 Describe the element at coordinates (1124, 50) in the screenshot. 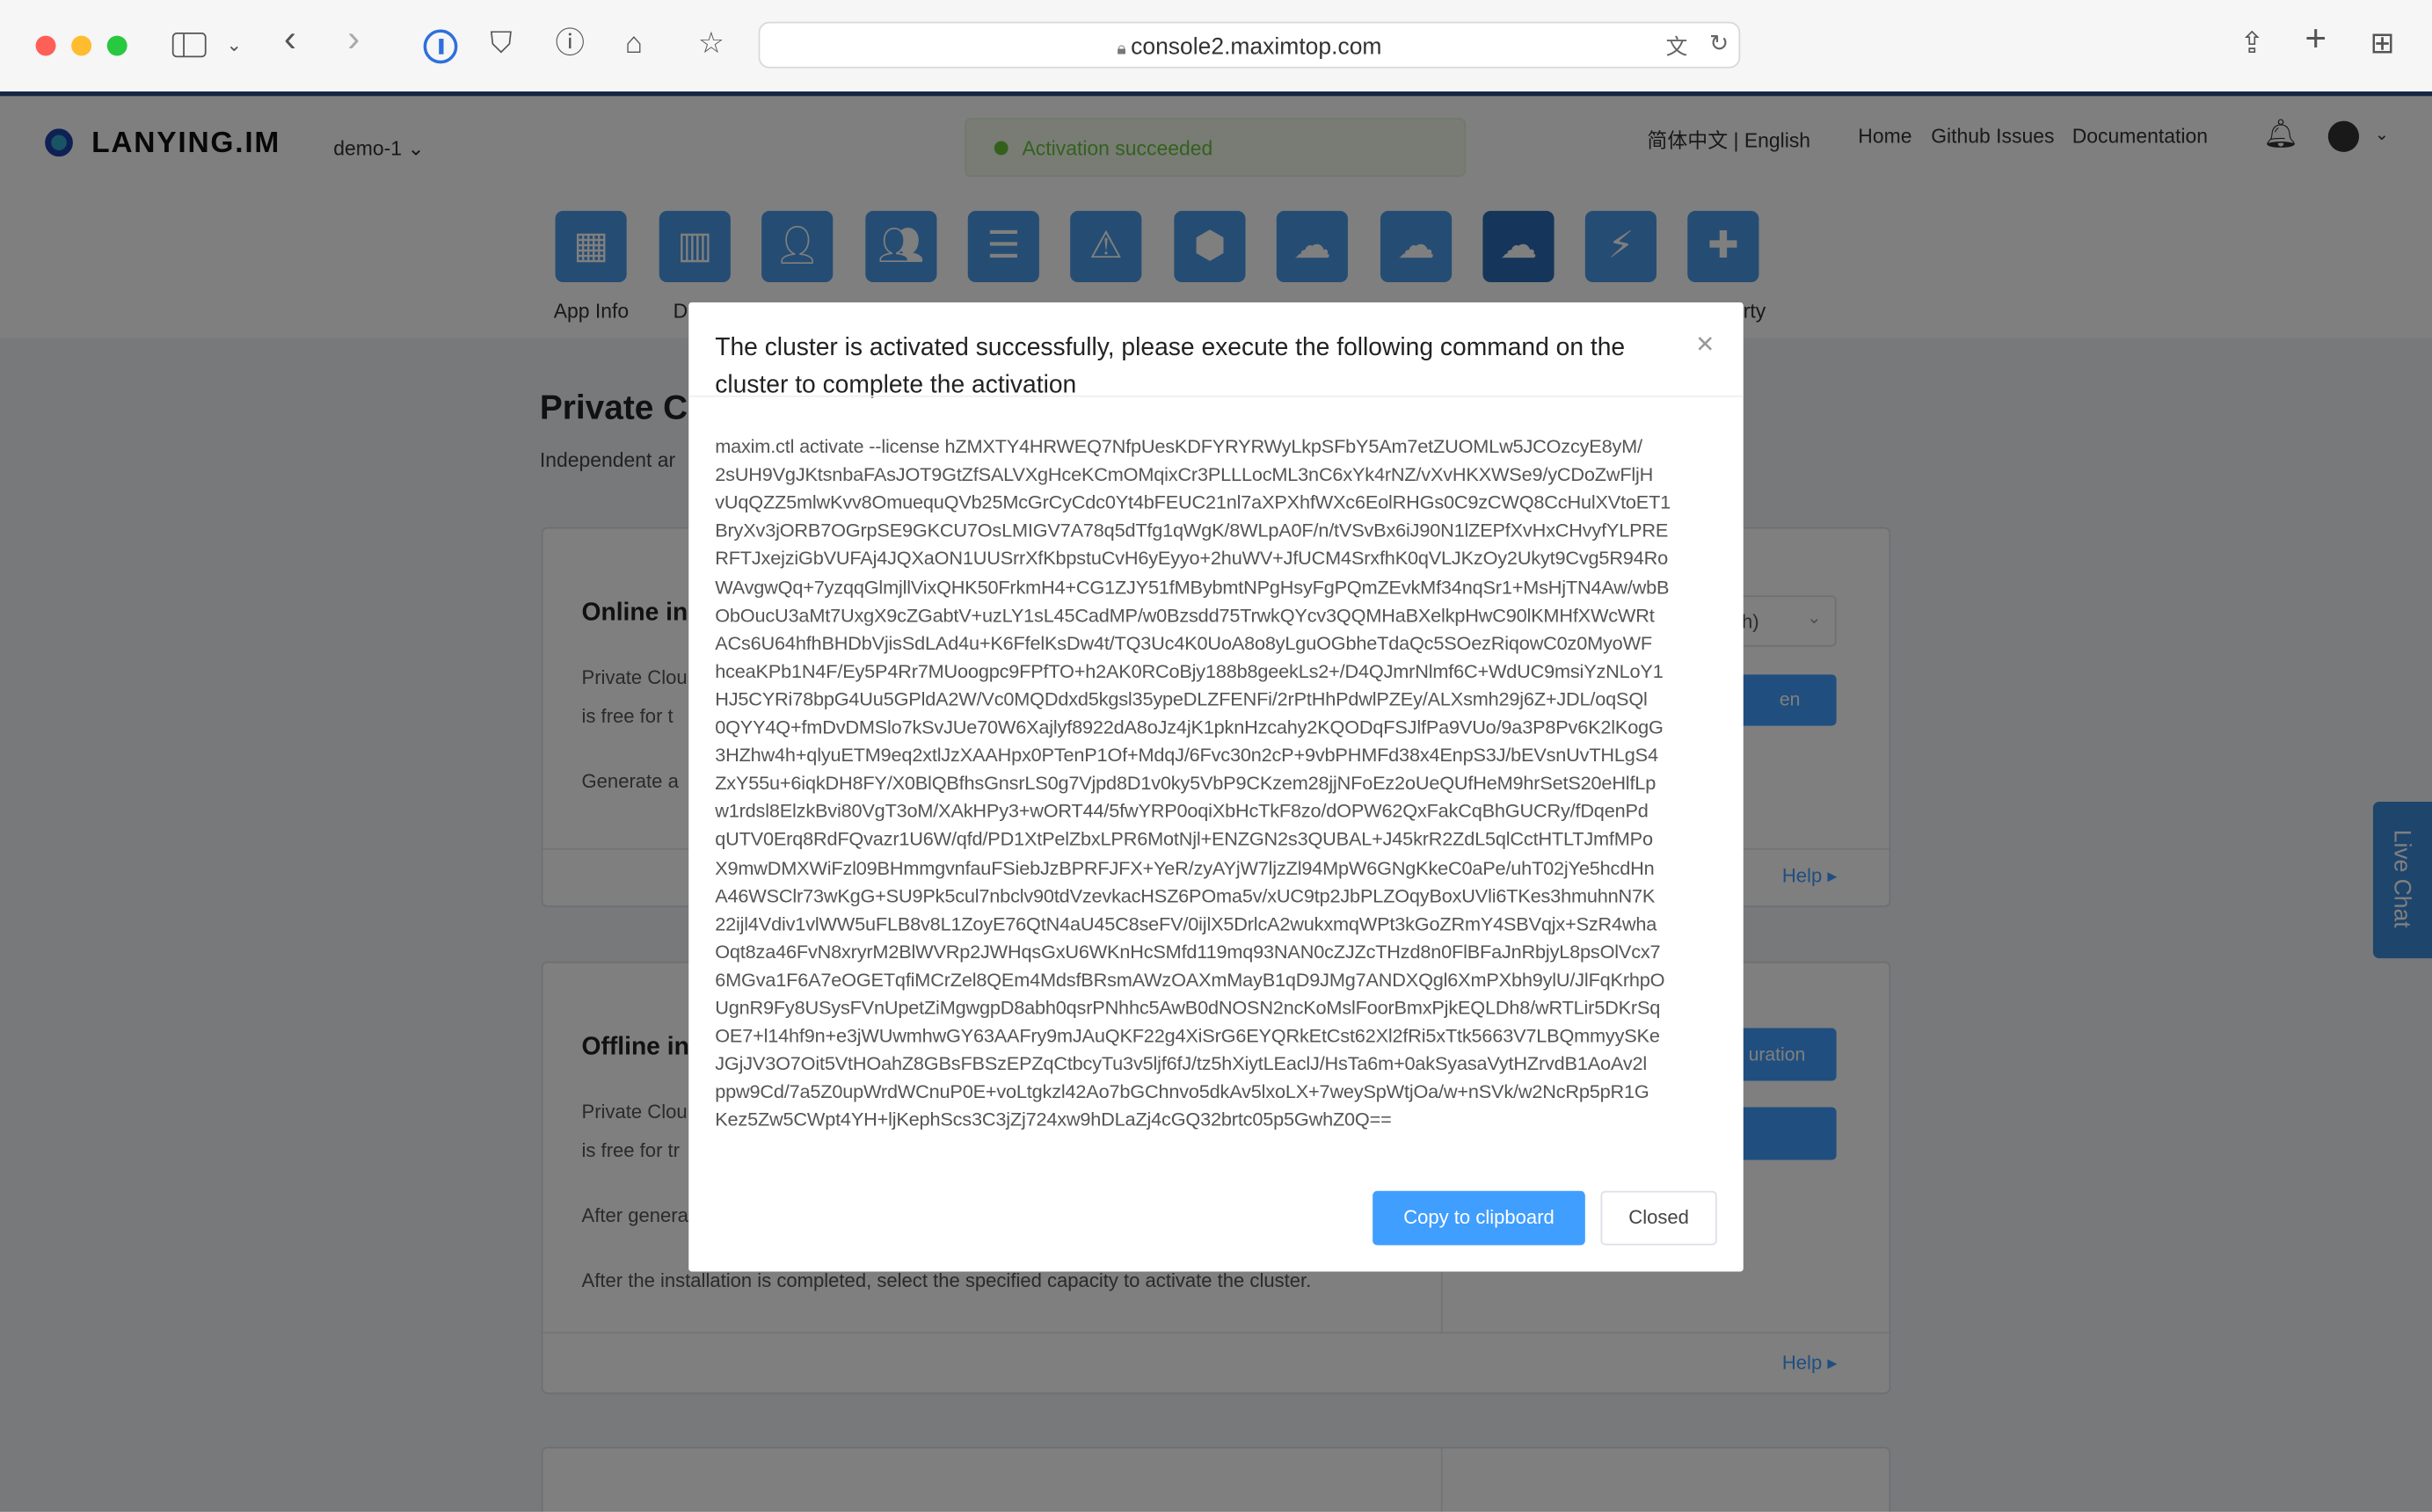

I see `lock-icon: 🔒︎` at that location.